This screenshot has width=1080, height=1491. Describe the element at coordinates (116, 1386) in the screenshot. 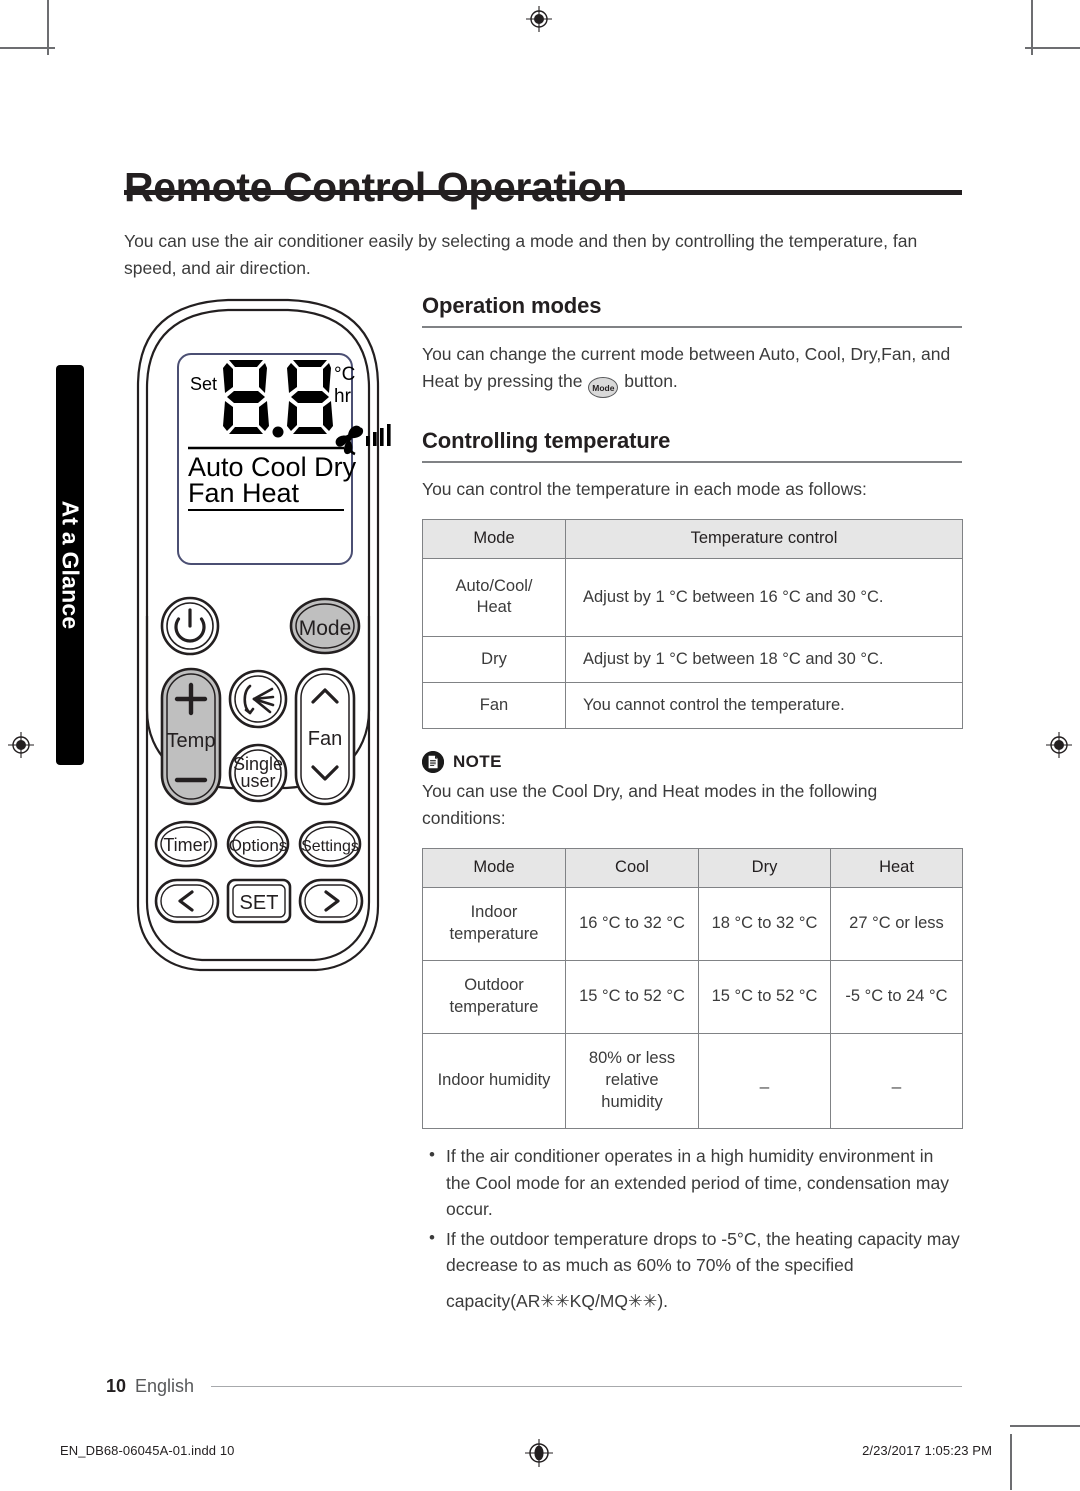

I see `page-number: 10` at that location.